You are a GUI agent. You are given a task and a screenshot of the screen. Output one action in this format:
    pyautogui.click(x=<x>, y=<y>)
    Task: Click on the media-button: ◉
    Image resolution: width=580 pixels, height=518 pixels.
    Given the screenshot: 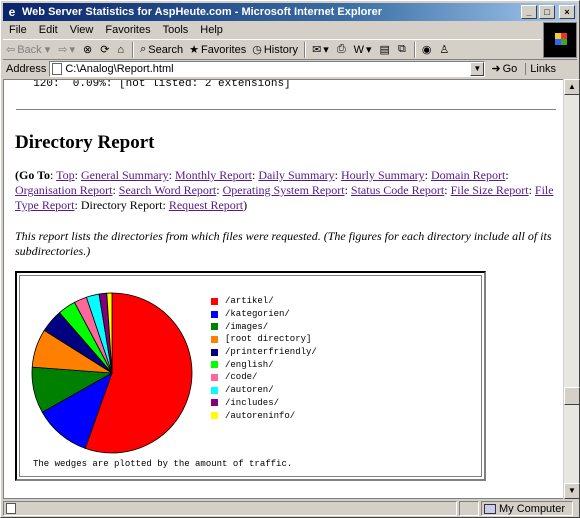 What is the action you would take?
    pyautogui.click(x=428, y=50)
    